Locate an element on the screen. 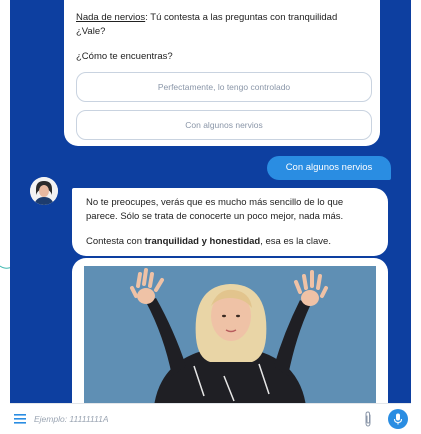 The image size is (421, 434). avatar-portrait-icon is located at coordinates (44, 191).